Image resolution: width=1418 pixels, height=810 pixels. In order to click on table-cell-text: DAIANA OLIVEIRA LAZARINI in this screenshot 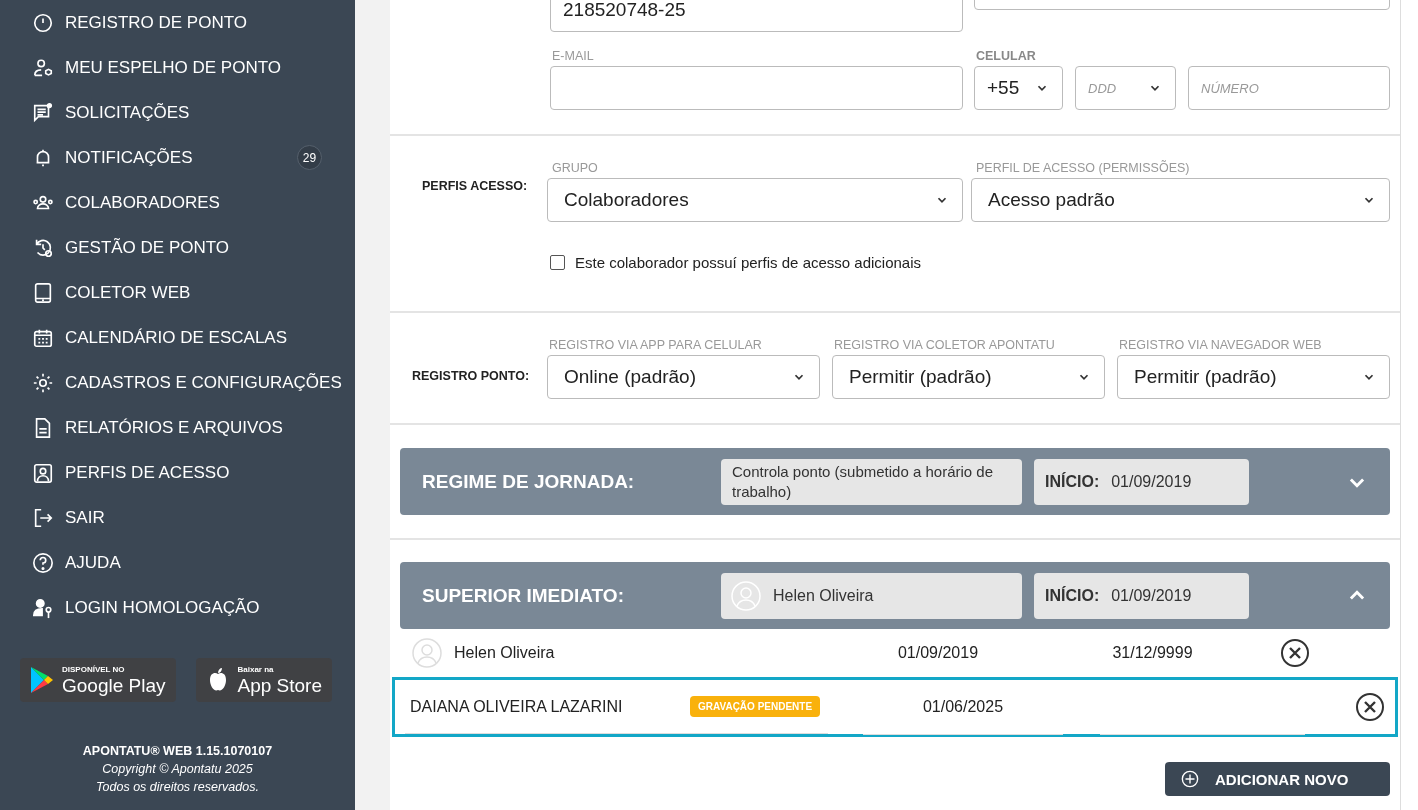, I will do `click(516, 706)`.